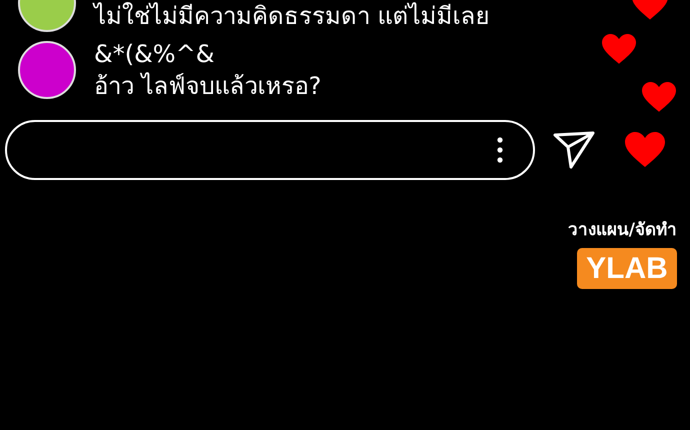 The width and height of the screenshot is (690, 430). Describe the element at coordinates (574, 150) in the screenshot. I see `send-icon` at that location.